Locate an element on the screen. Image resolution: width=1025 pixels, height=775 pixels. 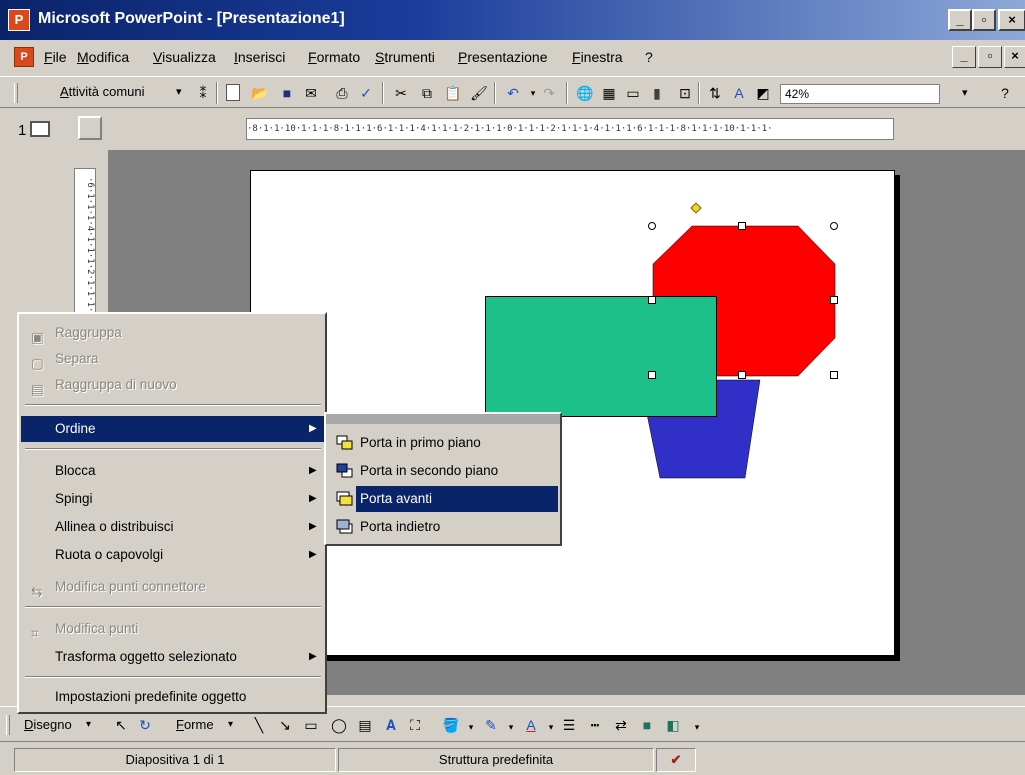
oval-icon: ◯ is located at coordinates (339, 725).